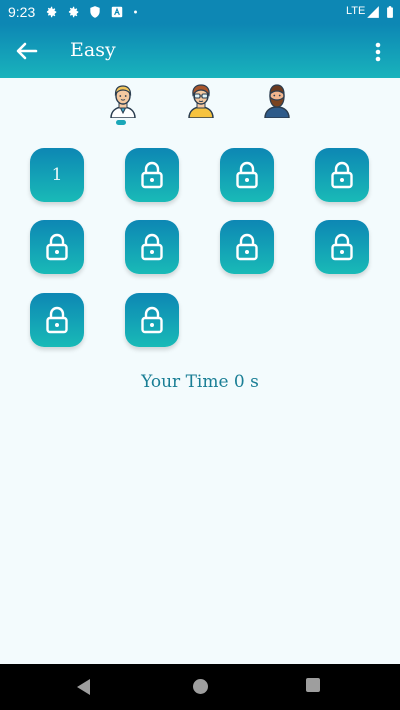 Image resolution: width=400 pixels, height=710 pixels. I want to click on status-time: 9:23, so click(22, 12).